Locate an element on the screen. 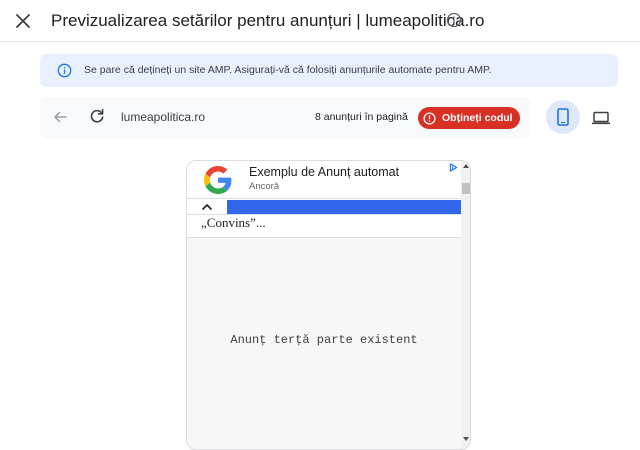  ad-collapse-row is located at coordinates (324, 206).